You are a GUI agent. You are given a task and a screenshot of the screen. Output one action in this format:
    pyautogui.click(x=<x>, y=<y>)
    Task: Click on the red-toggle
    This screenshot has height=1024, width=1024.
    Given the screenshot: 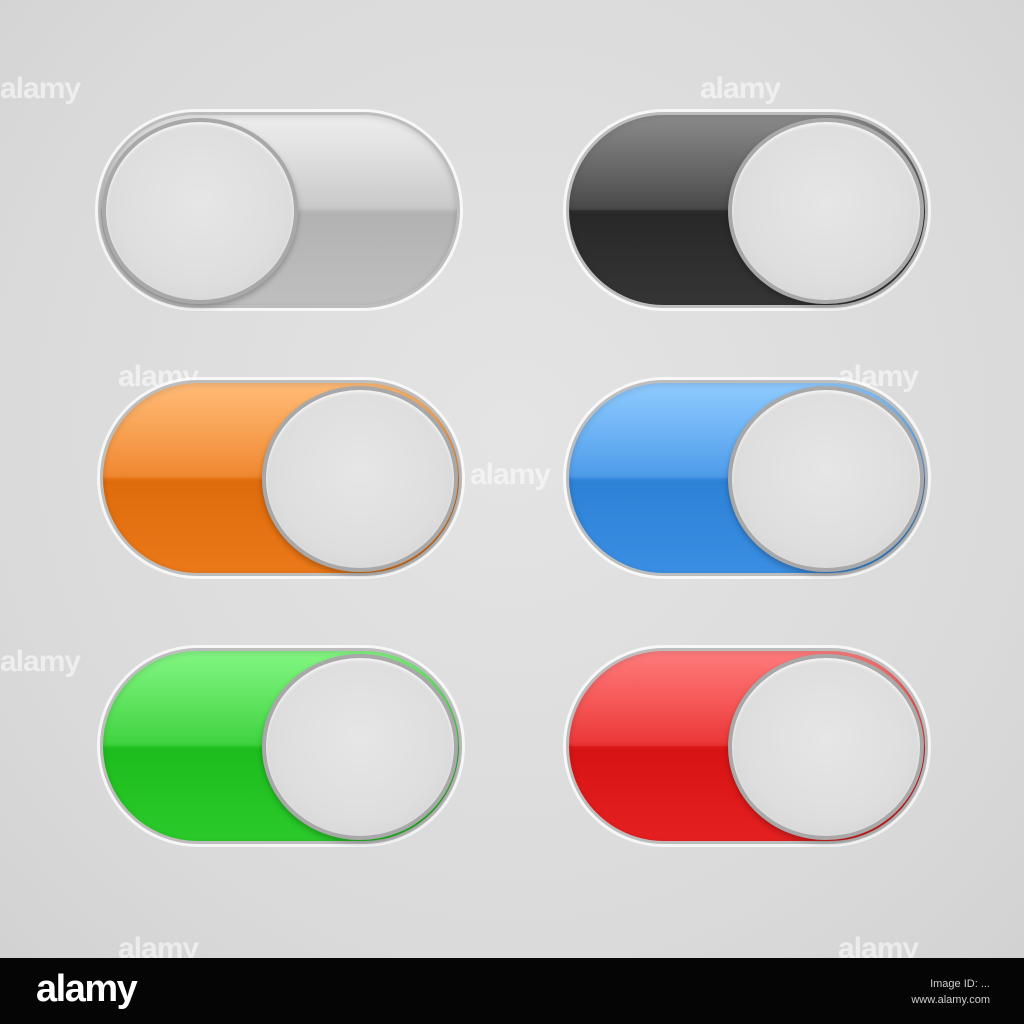 What is the action you would take?
    pyautogui.click(x=747, y=746)
    